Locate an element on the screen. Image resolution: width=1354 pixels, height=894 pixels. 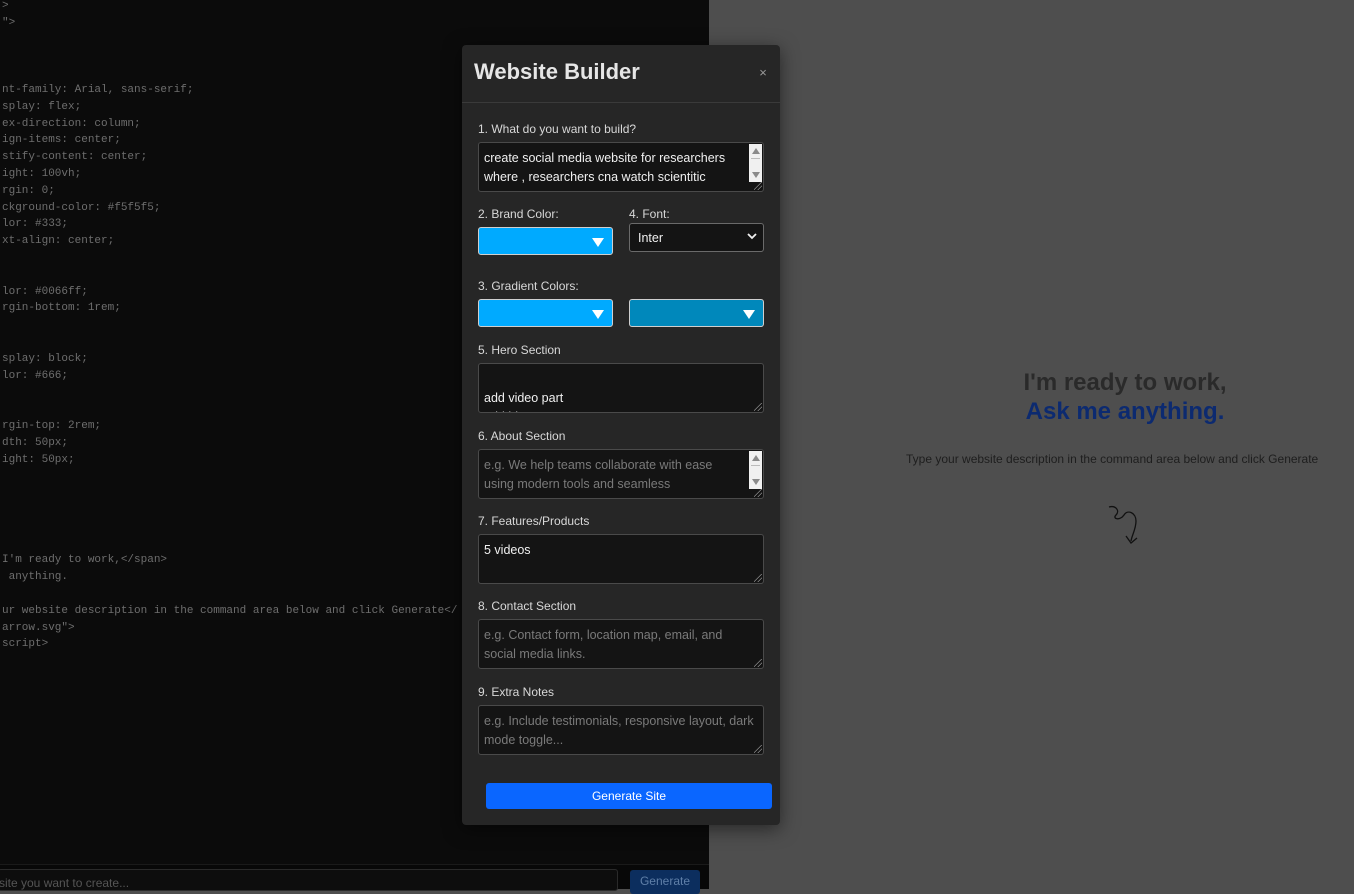
code-line: ight: 100vh; is located at coordinates (42, 174).